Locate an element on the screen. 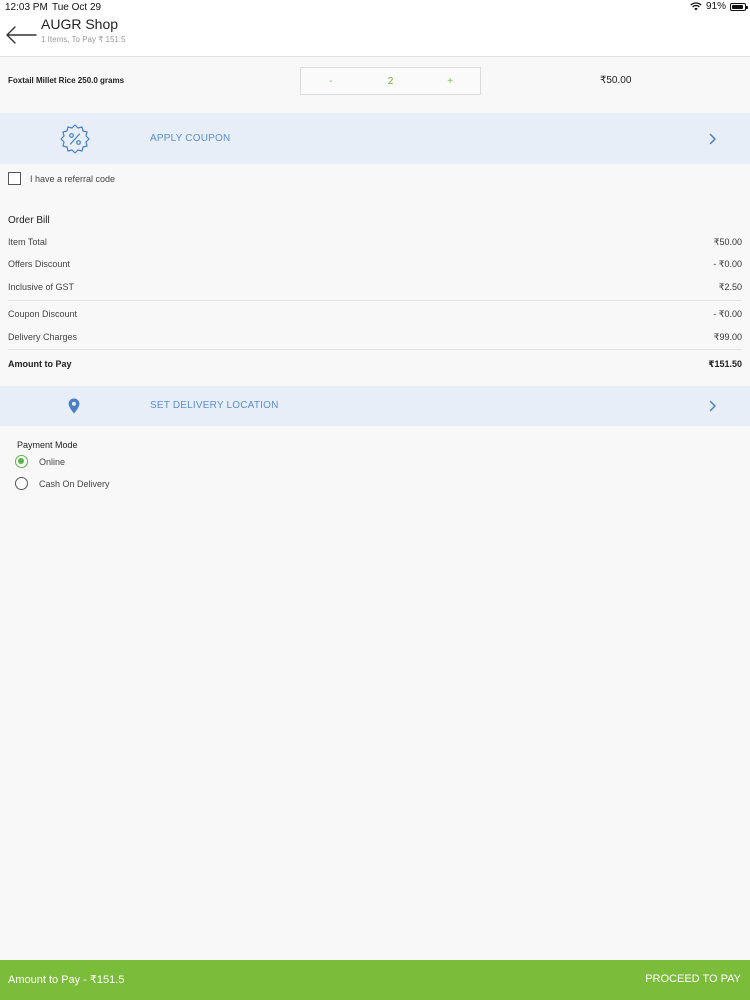 This screenshot has width=750, height=1000. checkbox-box is located at coordinates (14, 178).